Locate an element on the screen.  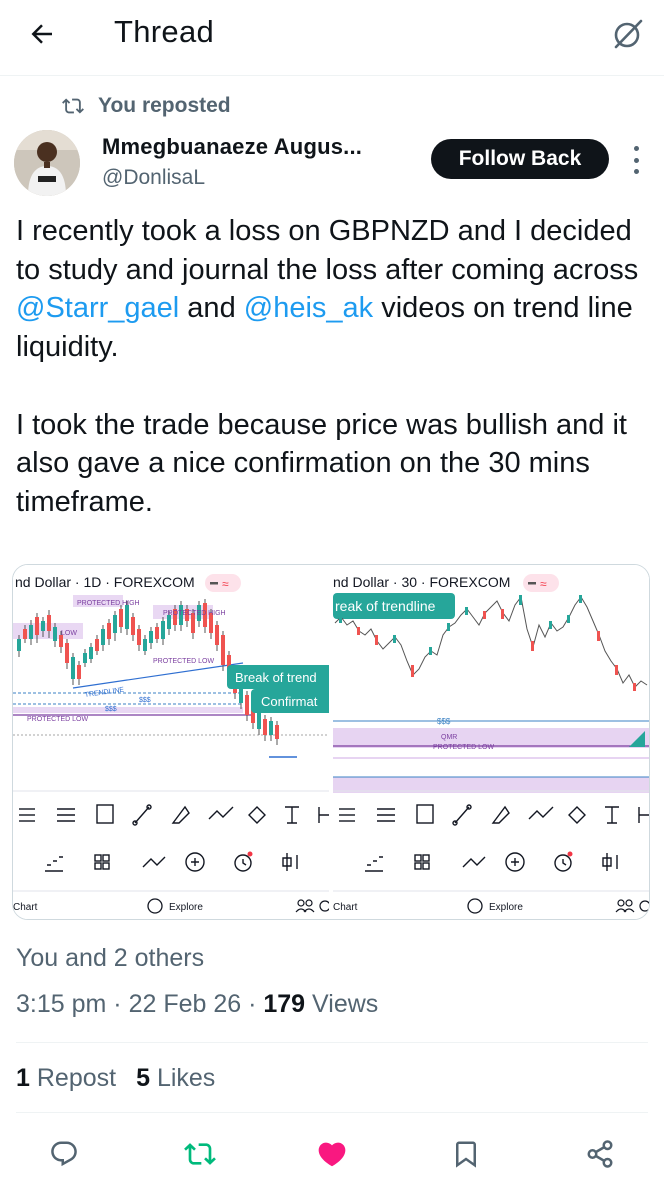
page-title: Thread is located at coordinates (164, 31).